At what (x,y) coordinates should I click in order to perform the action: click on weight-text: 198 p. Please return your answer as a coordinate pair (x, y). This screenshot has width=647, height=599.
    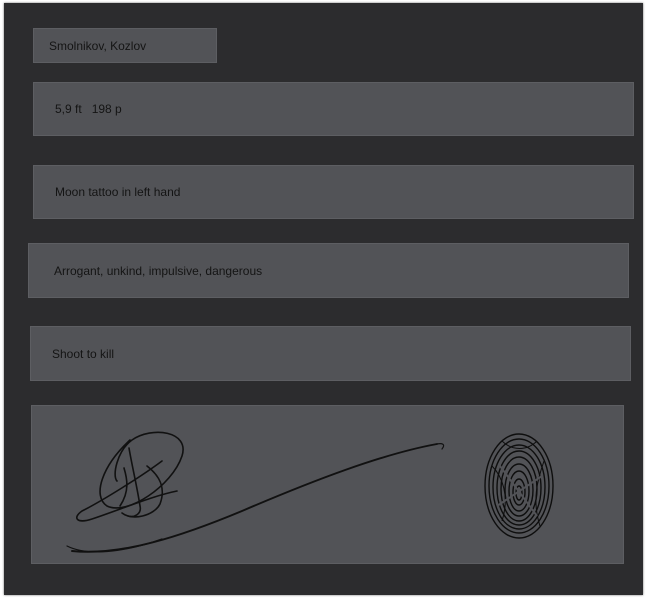
    Looking at the image, I should click on (106, 109).